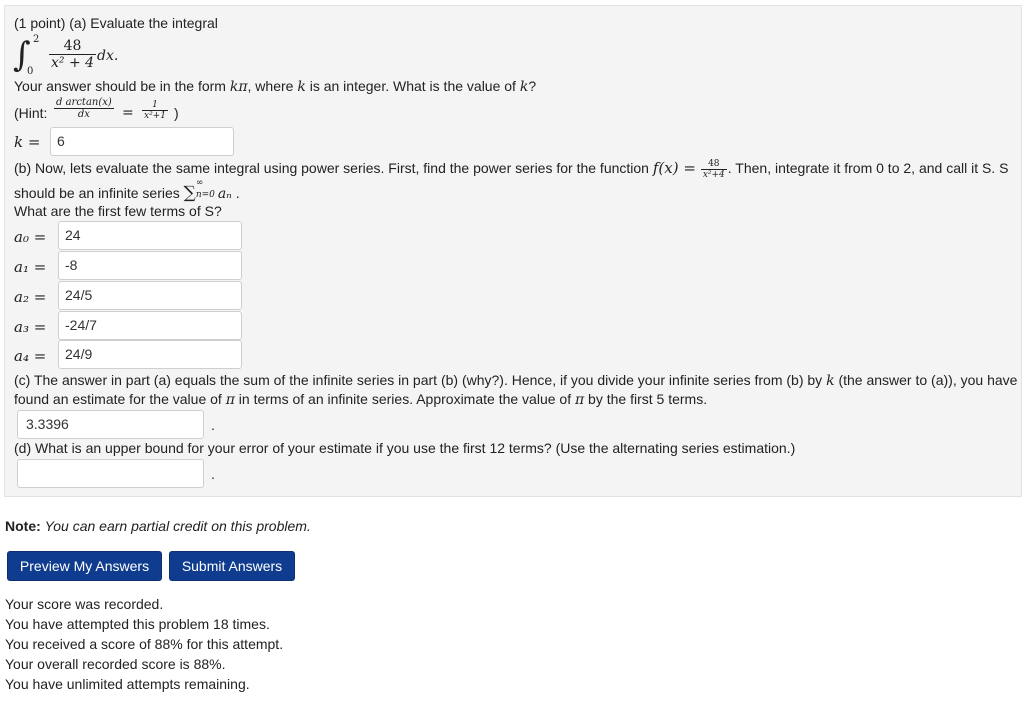 This screenshot has width=1024, height=706. I want to click on part-a-intro: (1 point) (a) Evaluate the integral, so click(116, 23).